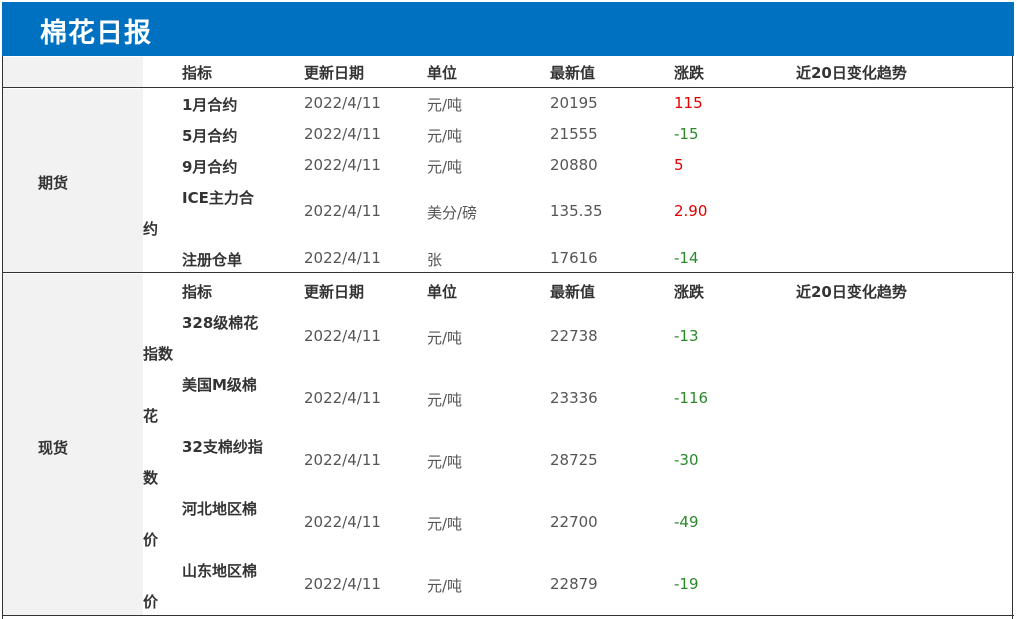 Image resolution: width=1017 pixels, height=619 pixels. What do you see at coordinates (435, 260) in the screenshot?
I see `unit: 张` at bounding box center [435, 260].